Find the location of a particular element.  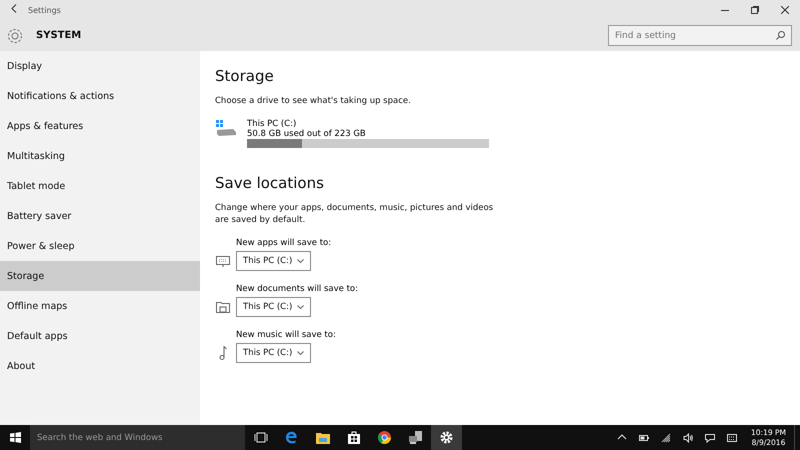

description: Choose a drive to see what's taking up space. is located at coordinates (313, 101).